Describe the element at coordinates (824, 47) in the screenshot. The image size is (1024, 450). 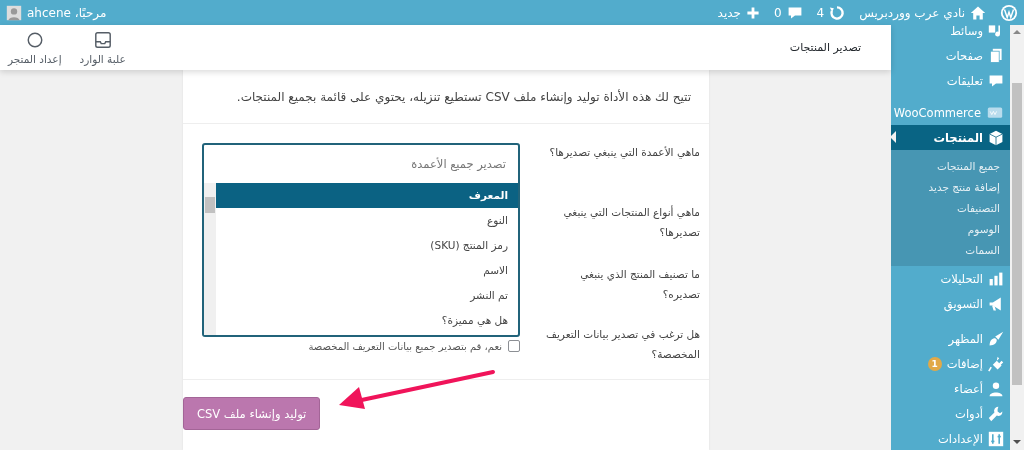
I see `page-title: تصدير المنتجات` at that location.